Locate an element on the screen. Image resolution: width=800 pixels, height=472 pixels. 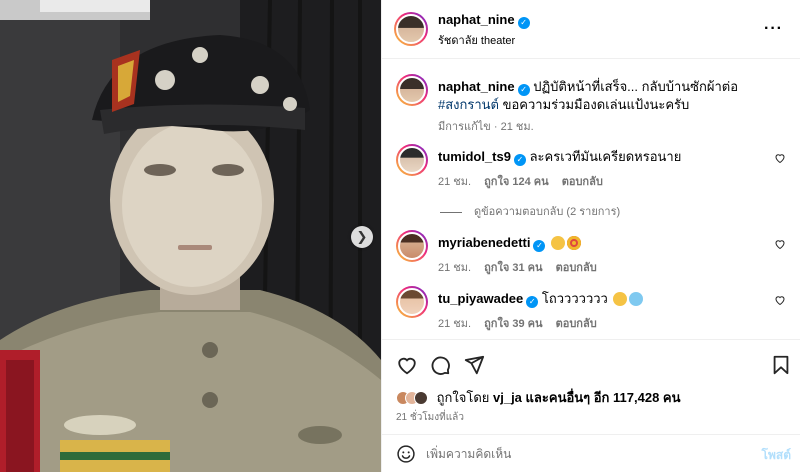
liker-username: vj_ja is located at coordinates (507, 397).